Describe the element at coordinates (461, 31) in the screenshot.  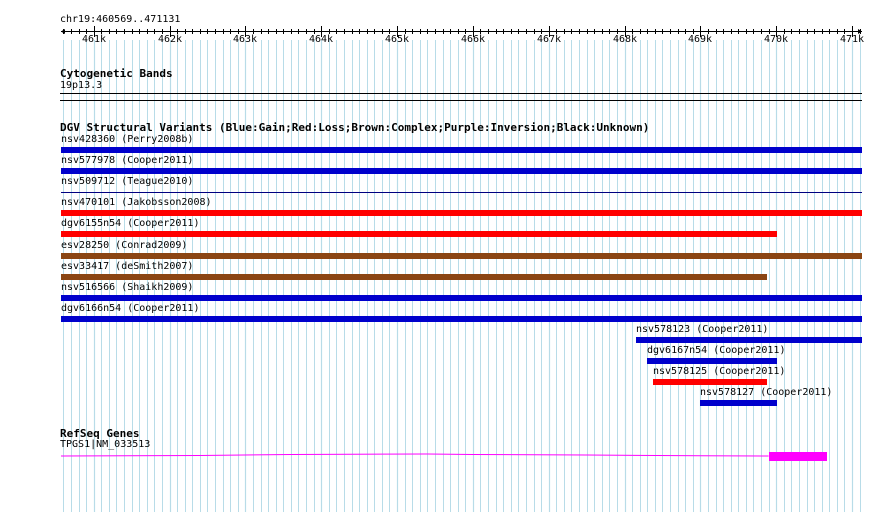
I see `ruler-axis` at that location.